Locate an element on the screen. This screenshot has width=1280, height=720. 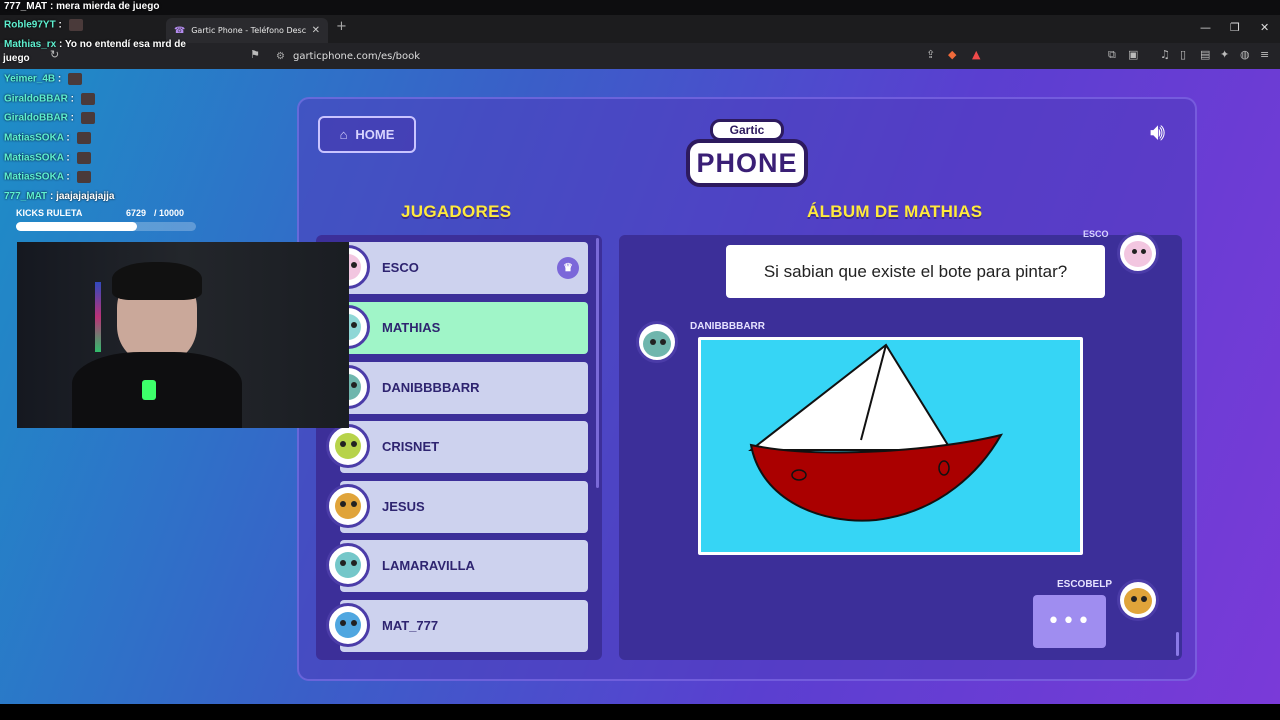
chat-message: Yeimer_4B : is located at coordinates (43, 79).